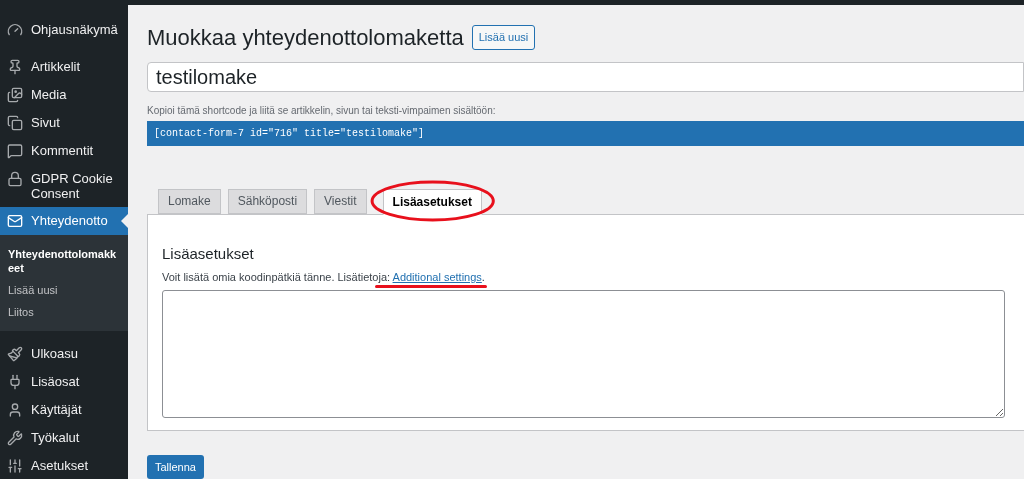 This screenshot has width=1024, height=479. I want to click on media-icon, so click(15, 95).